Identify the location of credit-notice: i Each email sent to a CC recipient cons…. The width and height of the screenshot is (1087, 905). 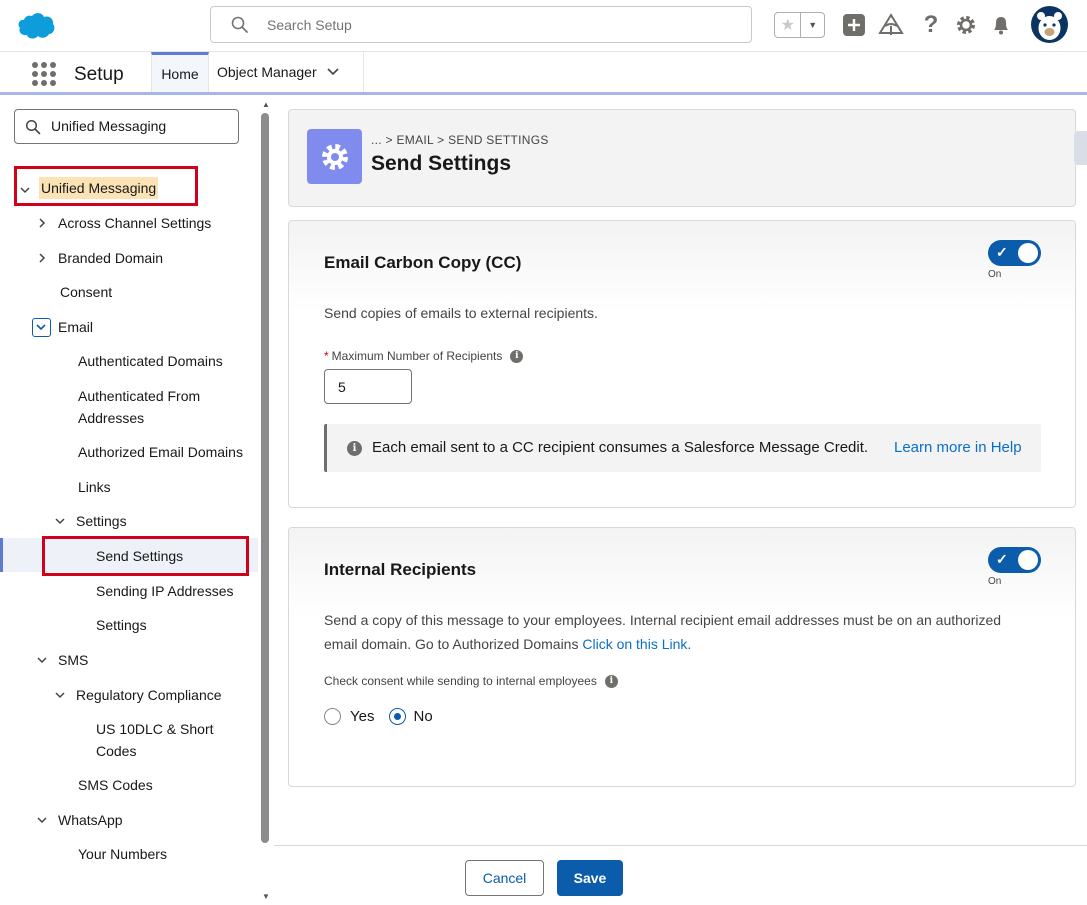
(682, 448).